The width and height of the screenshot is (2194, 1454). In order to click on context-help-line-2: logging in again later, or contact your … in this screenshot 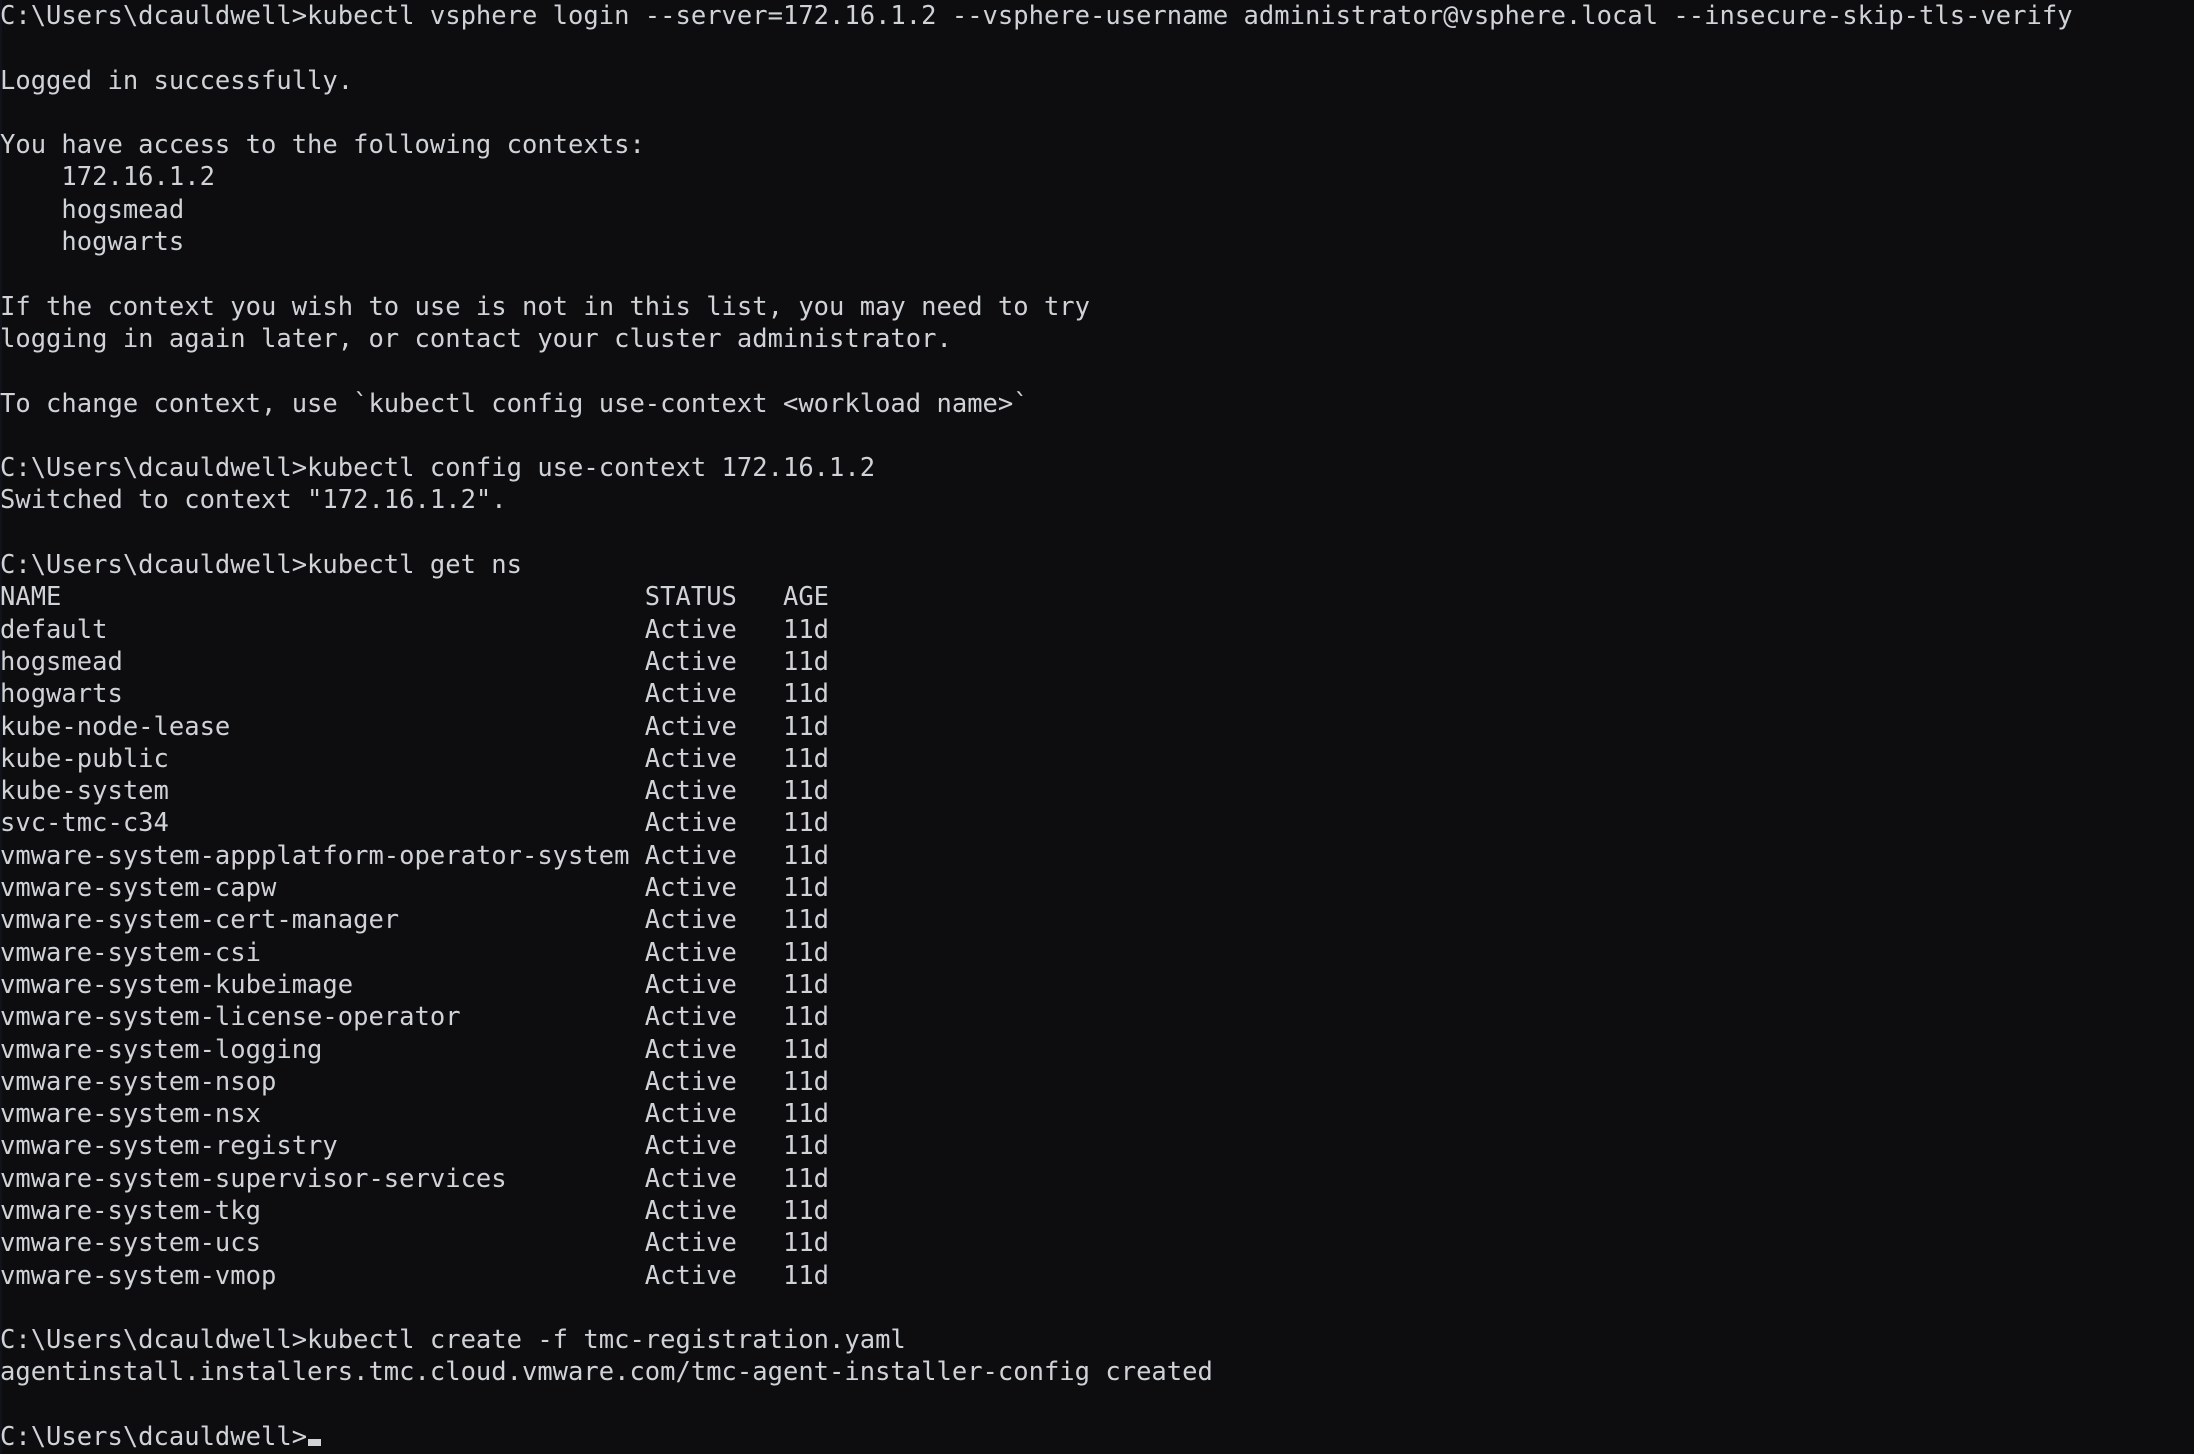, I will do `click(476, 338)`.